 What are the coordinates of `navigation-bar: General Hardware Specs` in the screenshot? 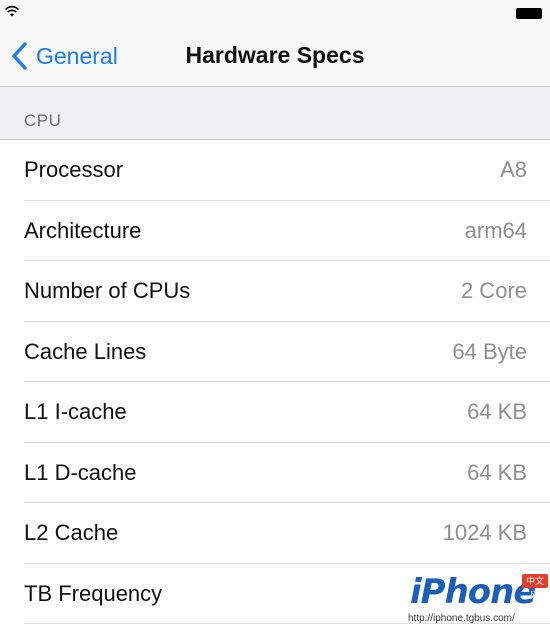 It's located at (275, 57).